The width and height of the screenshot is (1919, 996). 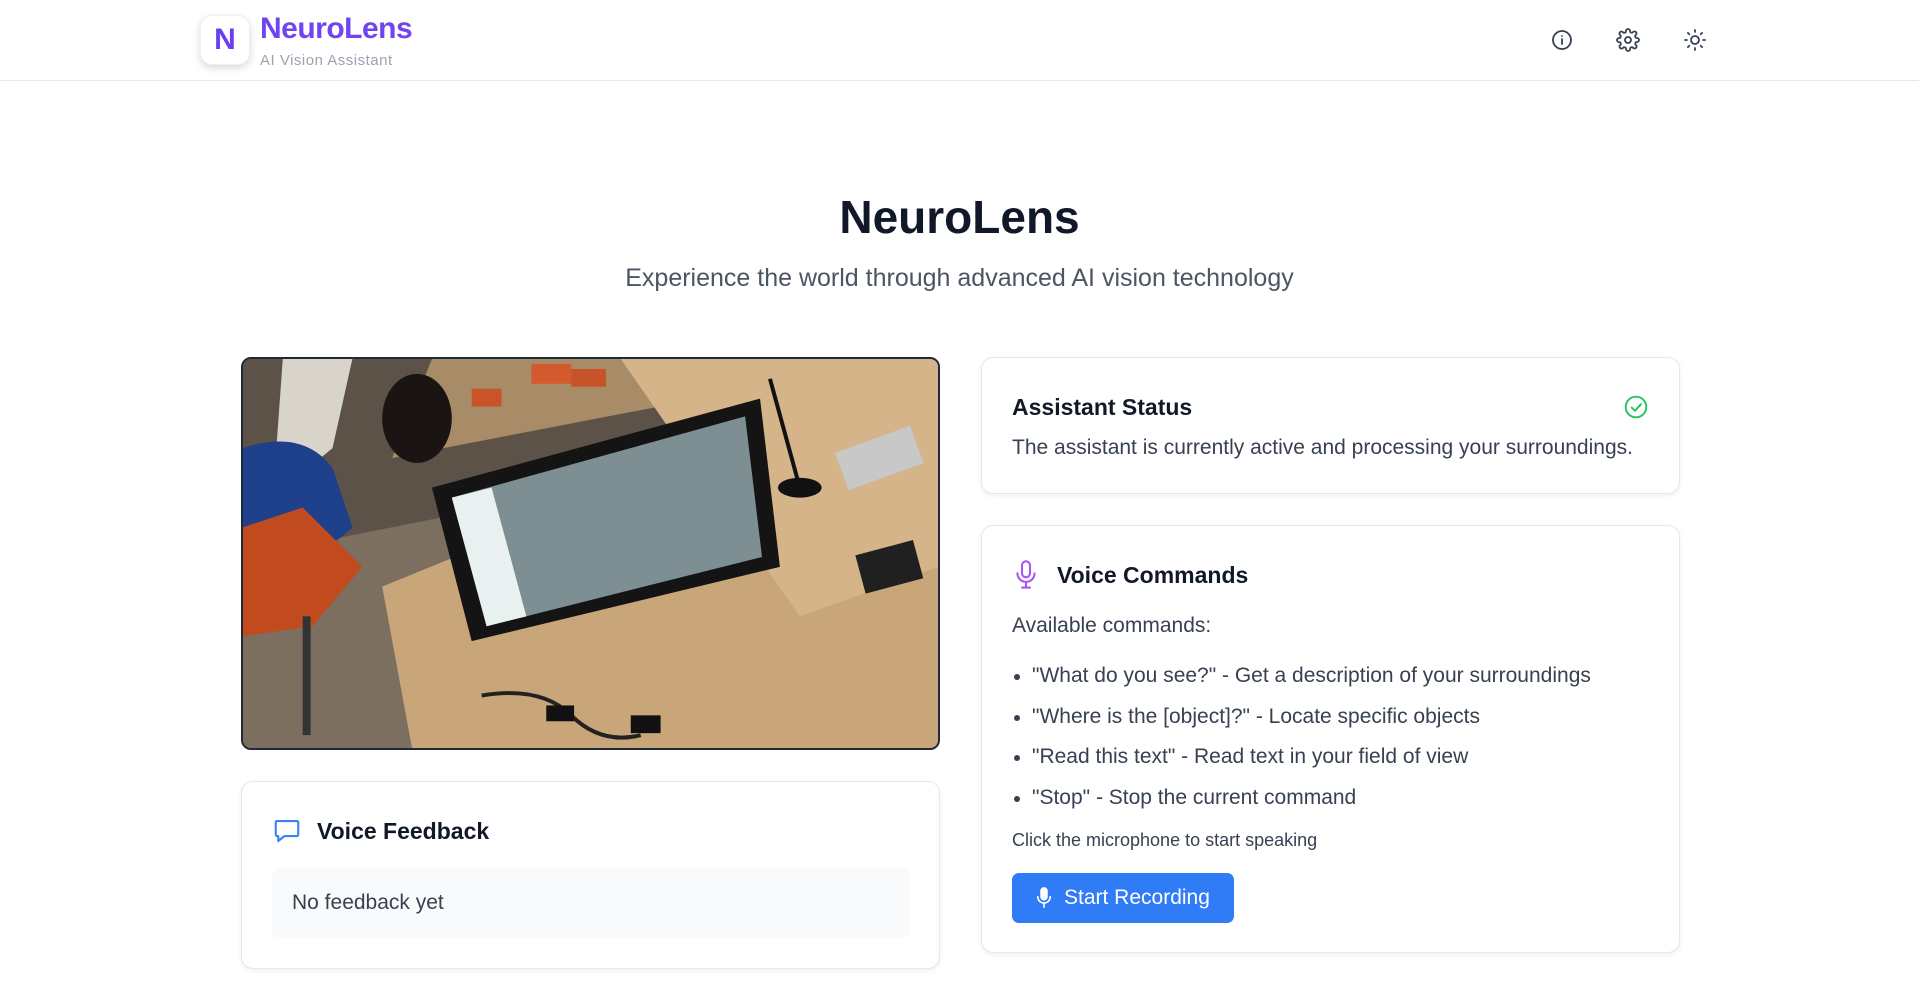 What do you see at coordinates (1301, 798) in the screenshot?
I see `command-item: "Stop" - Stop the current command` at bounding box center [1301, 798].